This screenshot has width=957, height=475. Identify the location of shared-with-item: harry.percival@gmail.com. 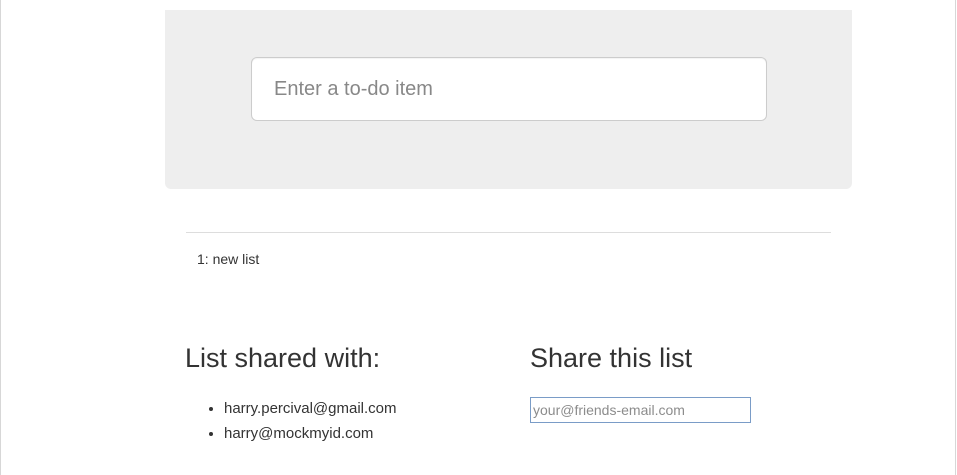
(310, 408).